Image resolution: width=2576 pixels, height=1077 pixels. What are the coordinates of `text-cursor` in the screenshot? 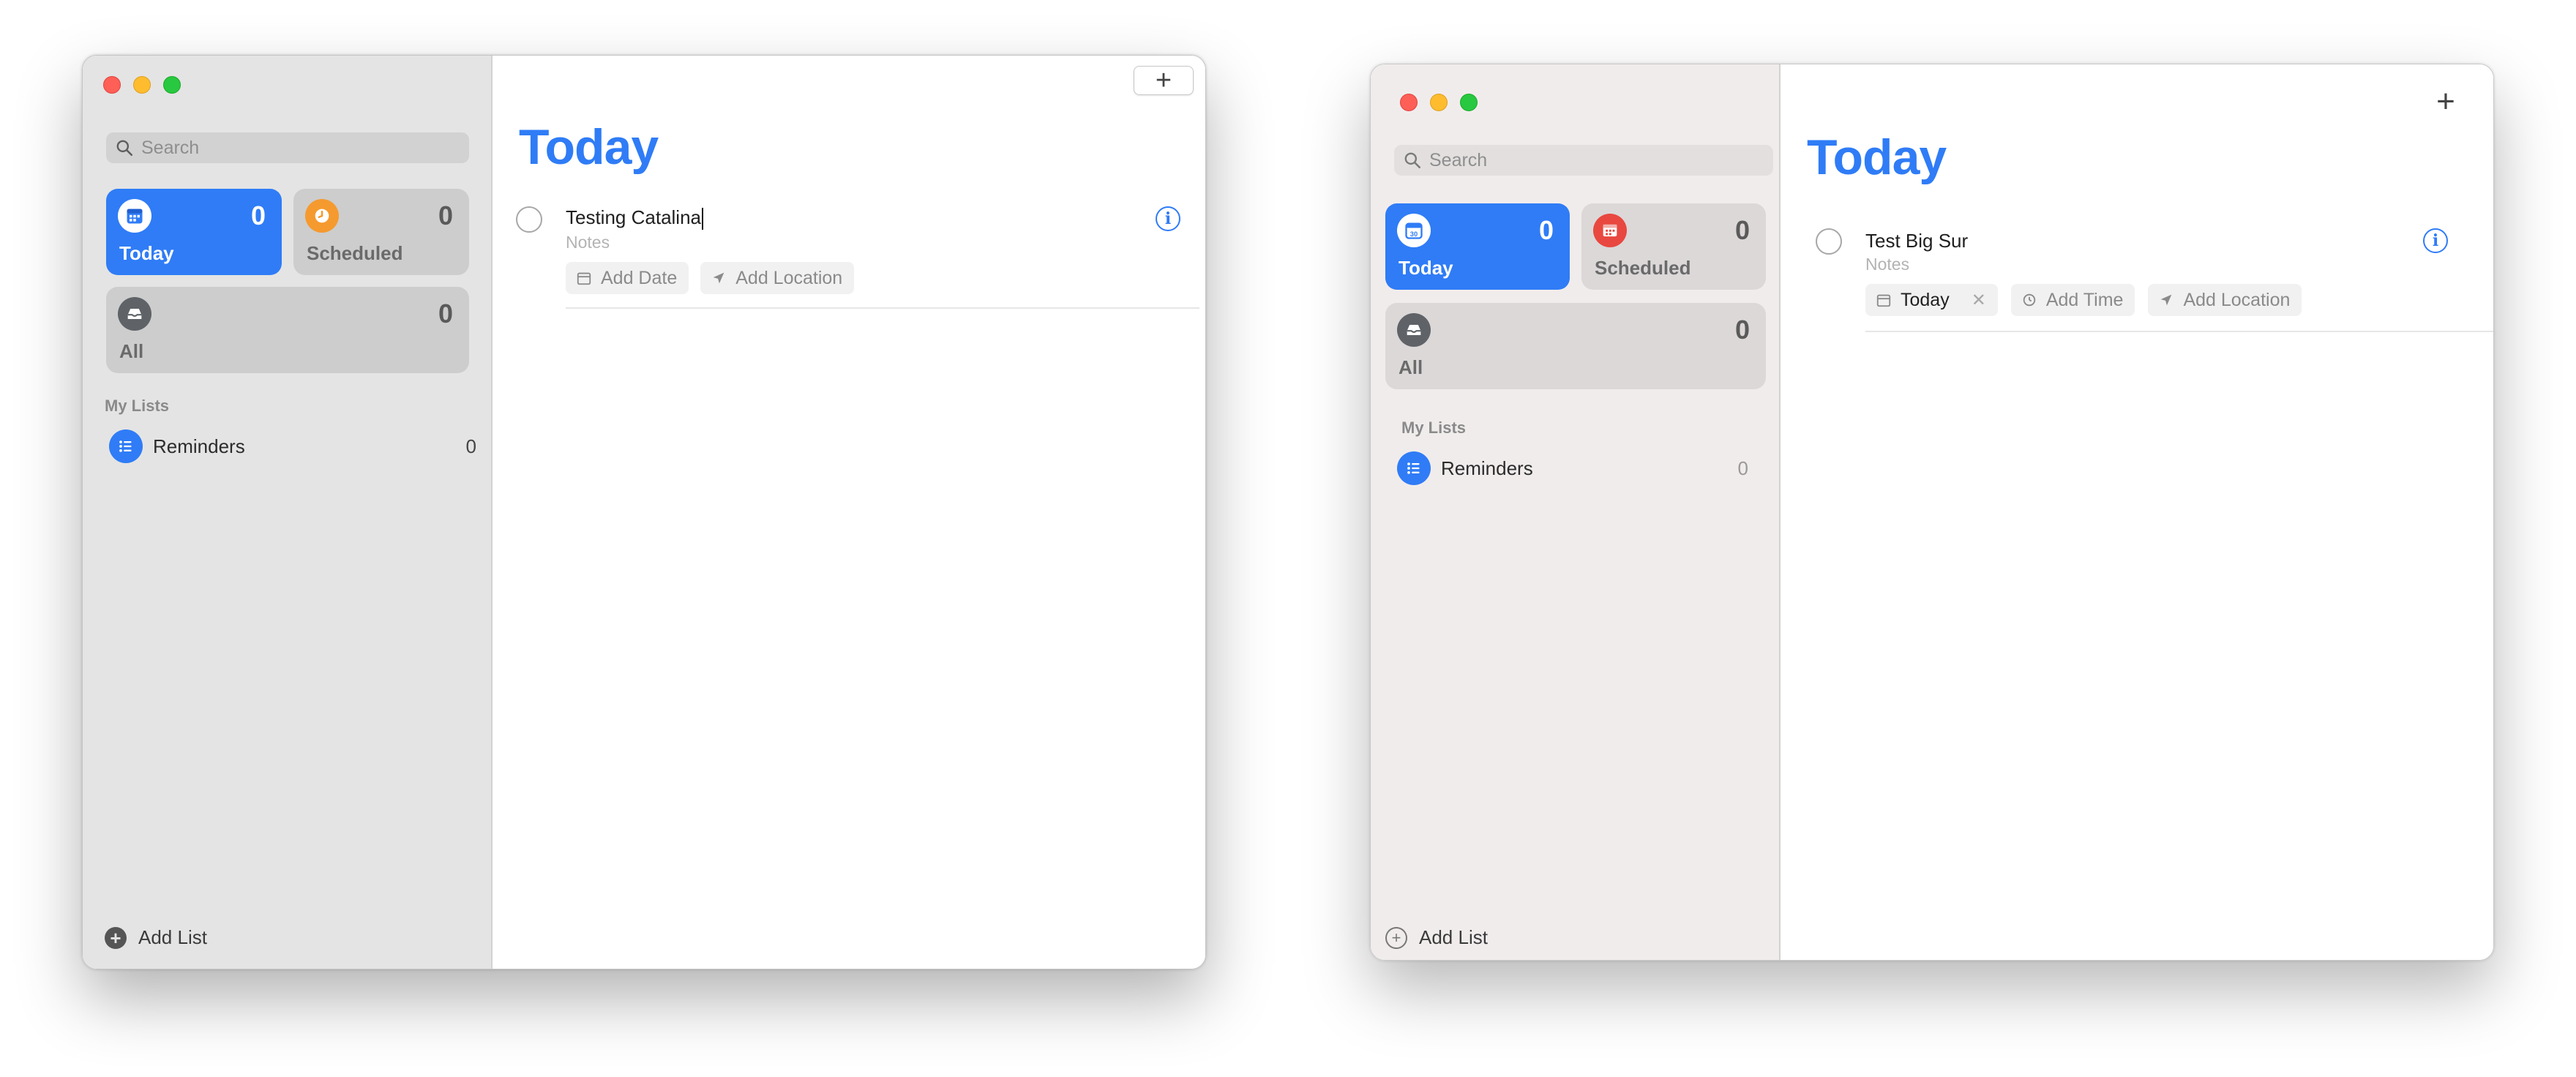 It's located at (702, 219).